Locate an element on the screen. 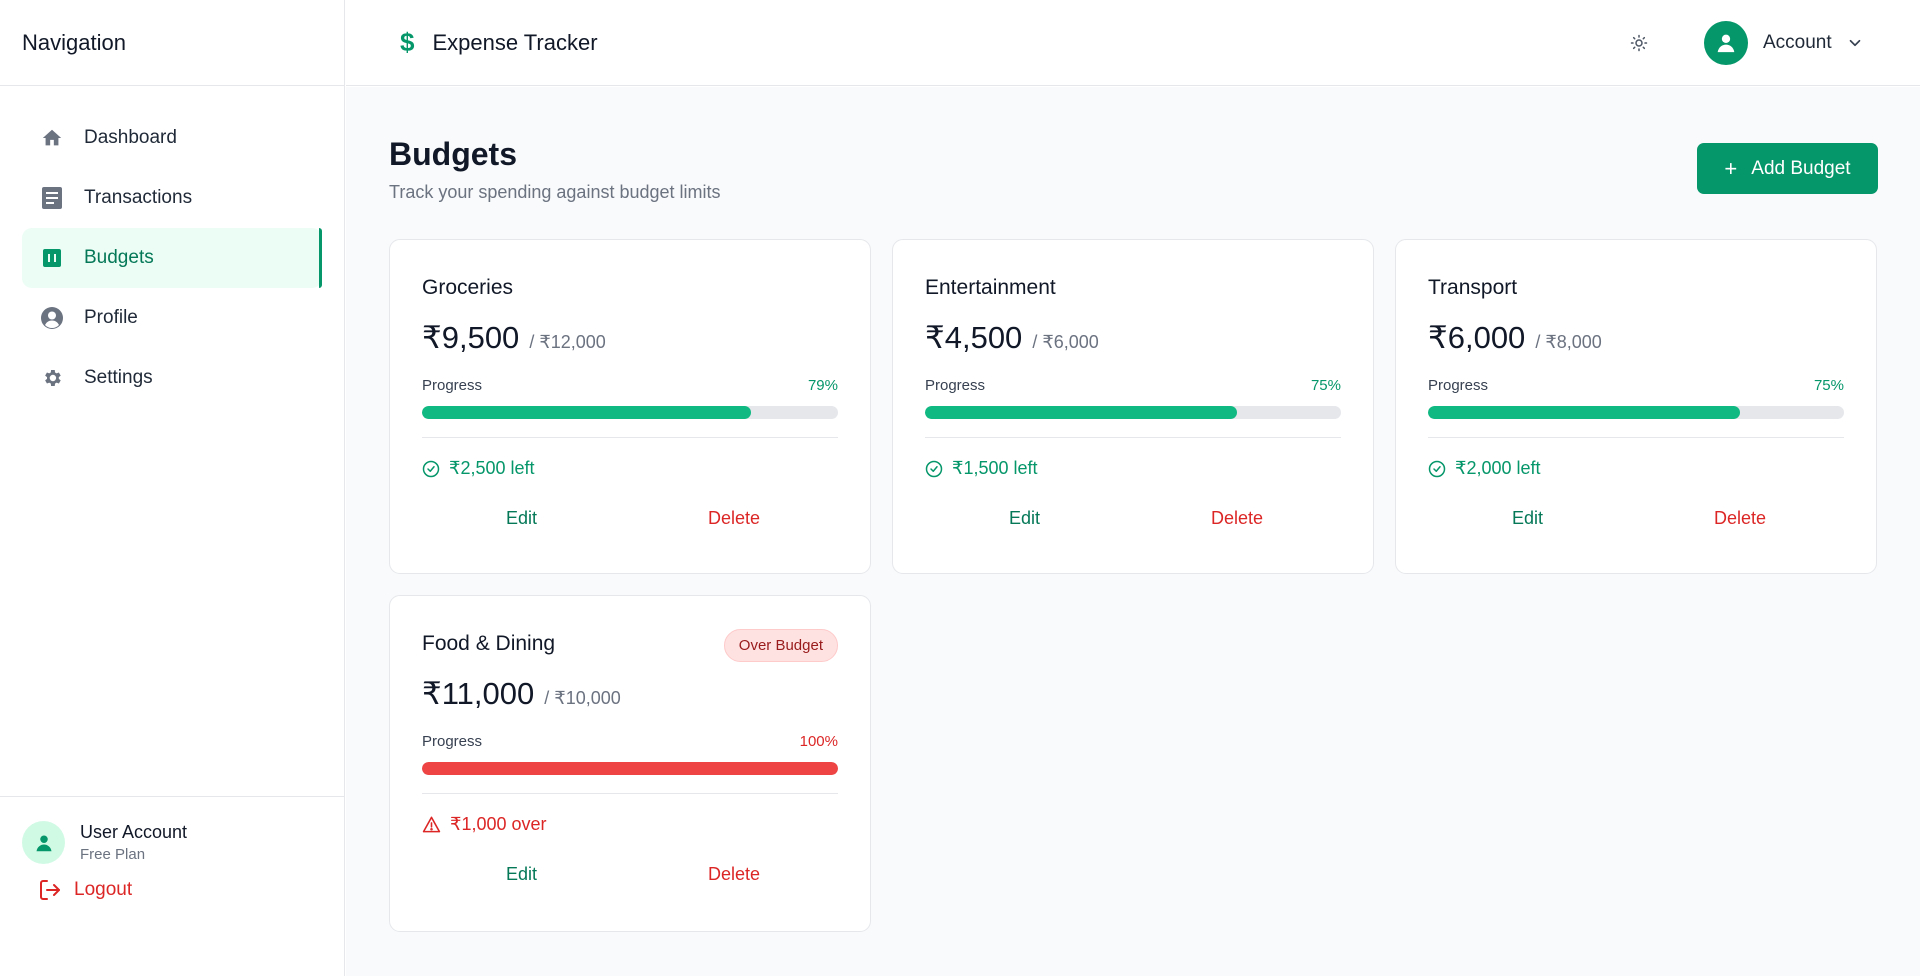  sidebar-item-settings: Settings is located at coordinates (172, 378).